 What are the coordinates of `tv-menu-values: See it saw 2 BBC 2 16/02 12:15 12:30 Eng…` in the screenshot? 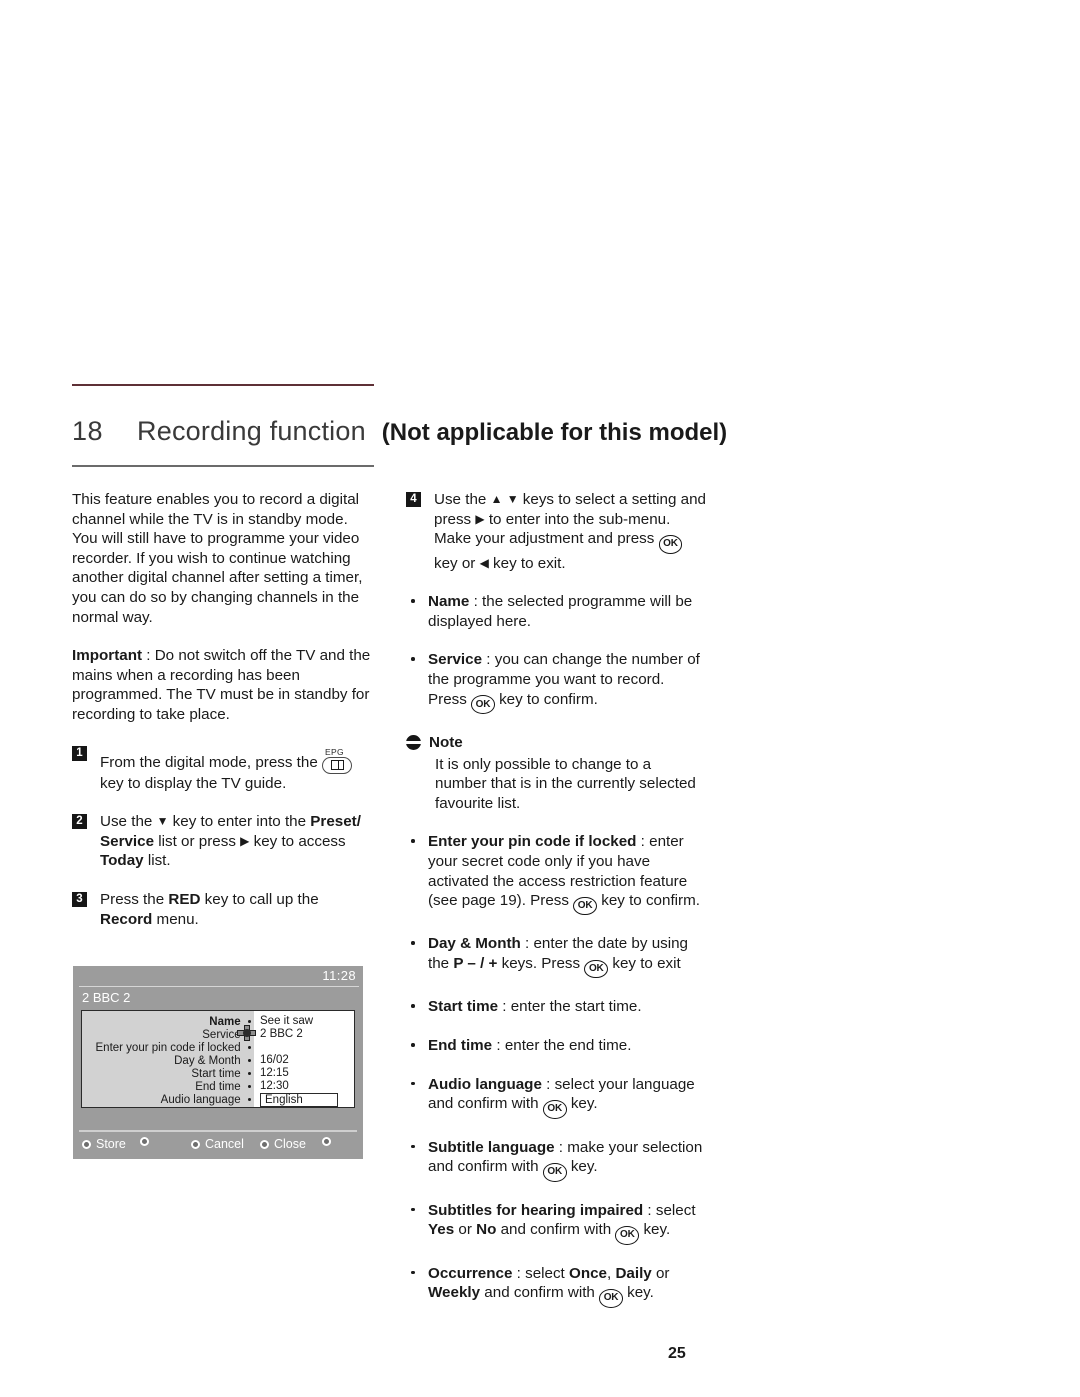 It's located at (304, 1059).